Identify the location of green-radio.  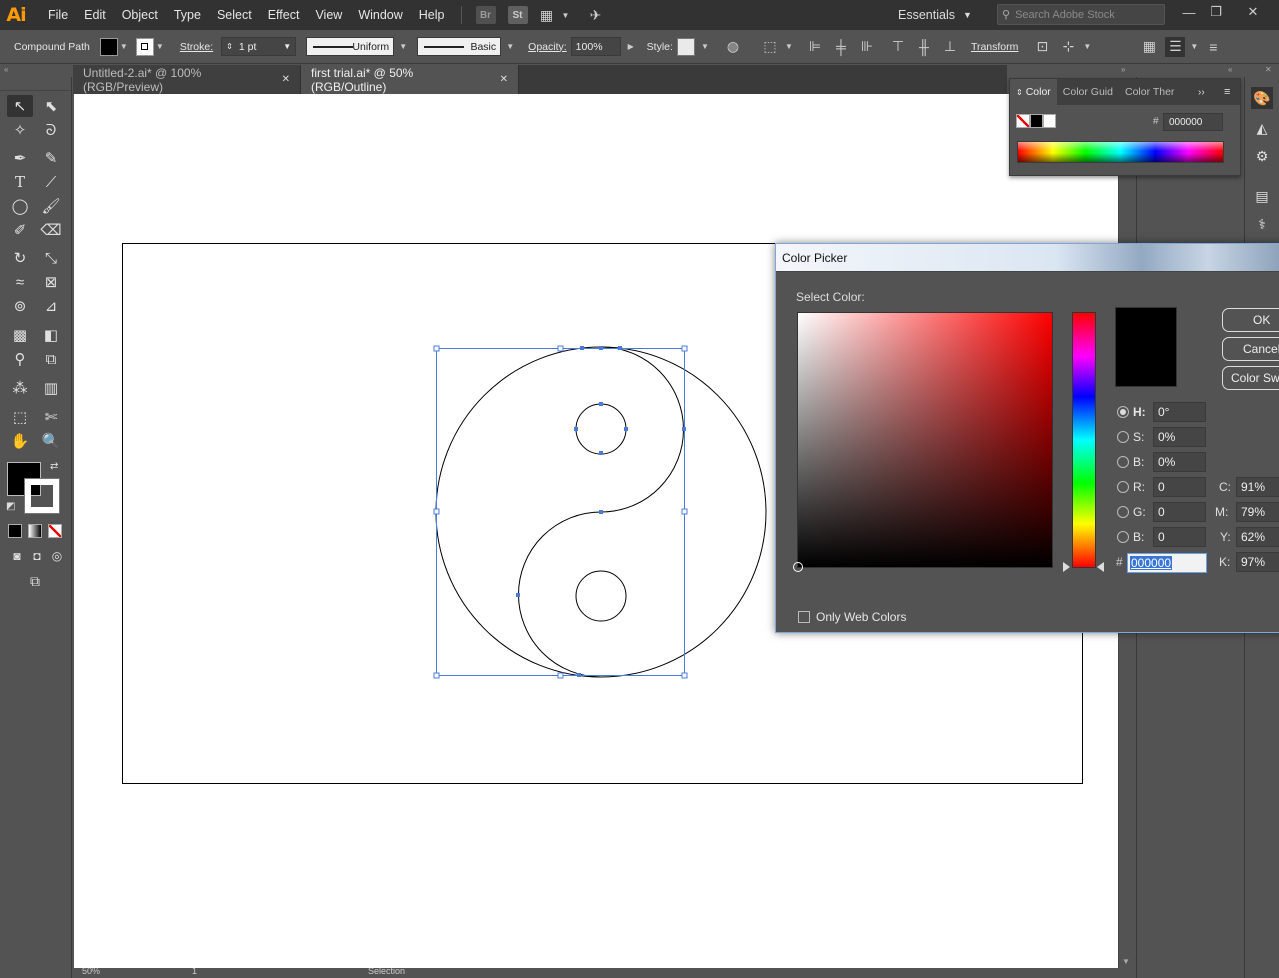
(1123, 512).